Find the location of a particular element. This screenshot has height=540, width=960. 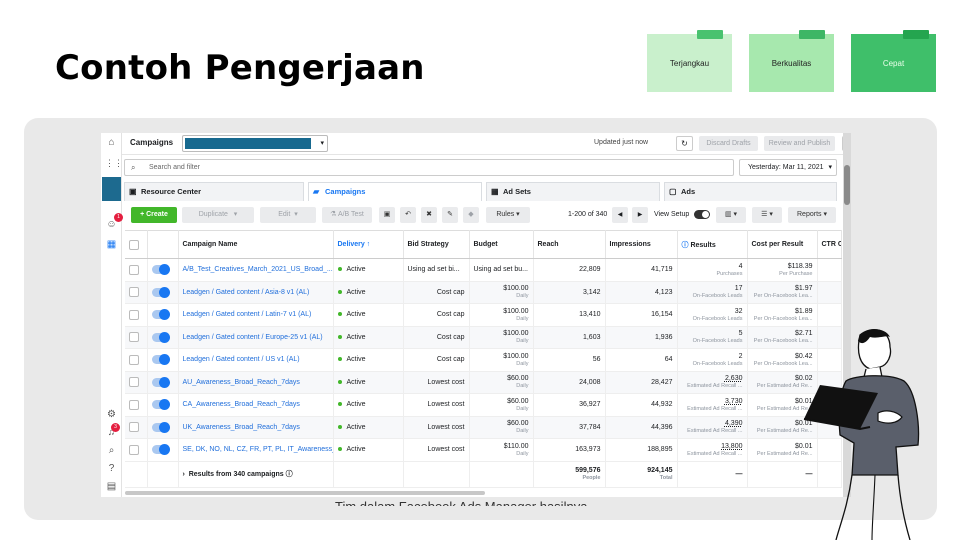

edit-button: Edit ▾ is located at coordinates (288, 215).